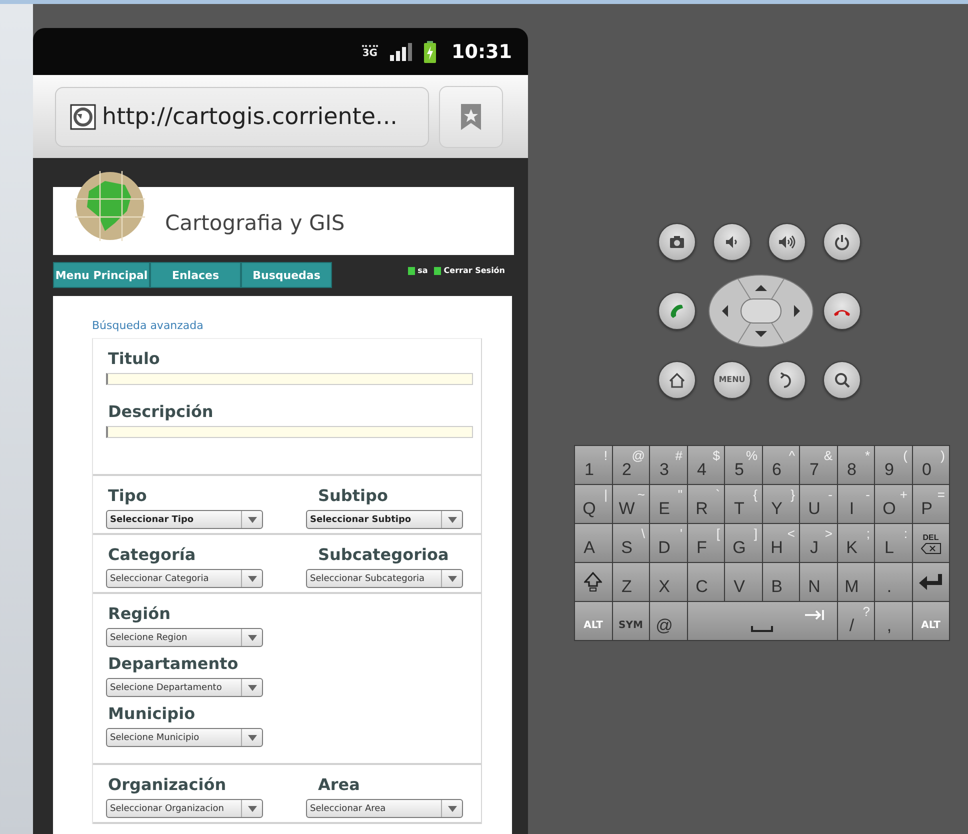  I want to click on backspace-icon, so click(930, 548).